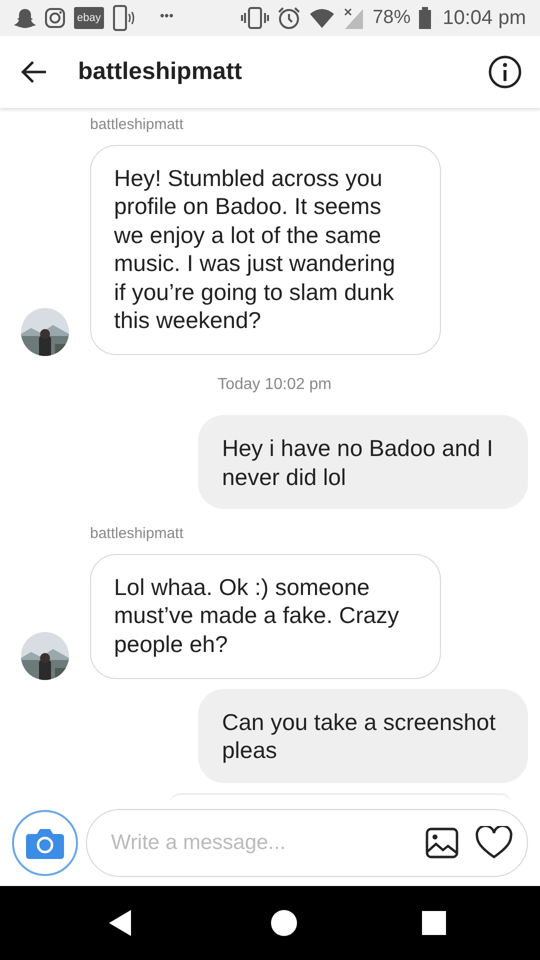 The image size is (540, 960). What do you see at coordinates (363, 462) in the screenshot?
I see `message-bubble: Hey i have no Badoo and I never did lol` at bounding box center [363, 462].